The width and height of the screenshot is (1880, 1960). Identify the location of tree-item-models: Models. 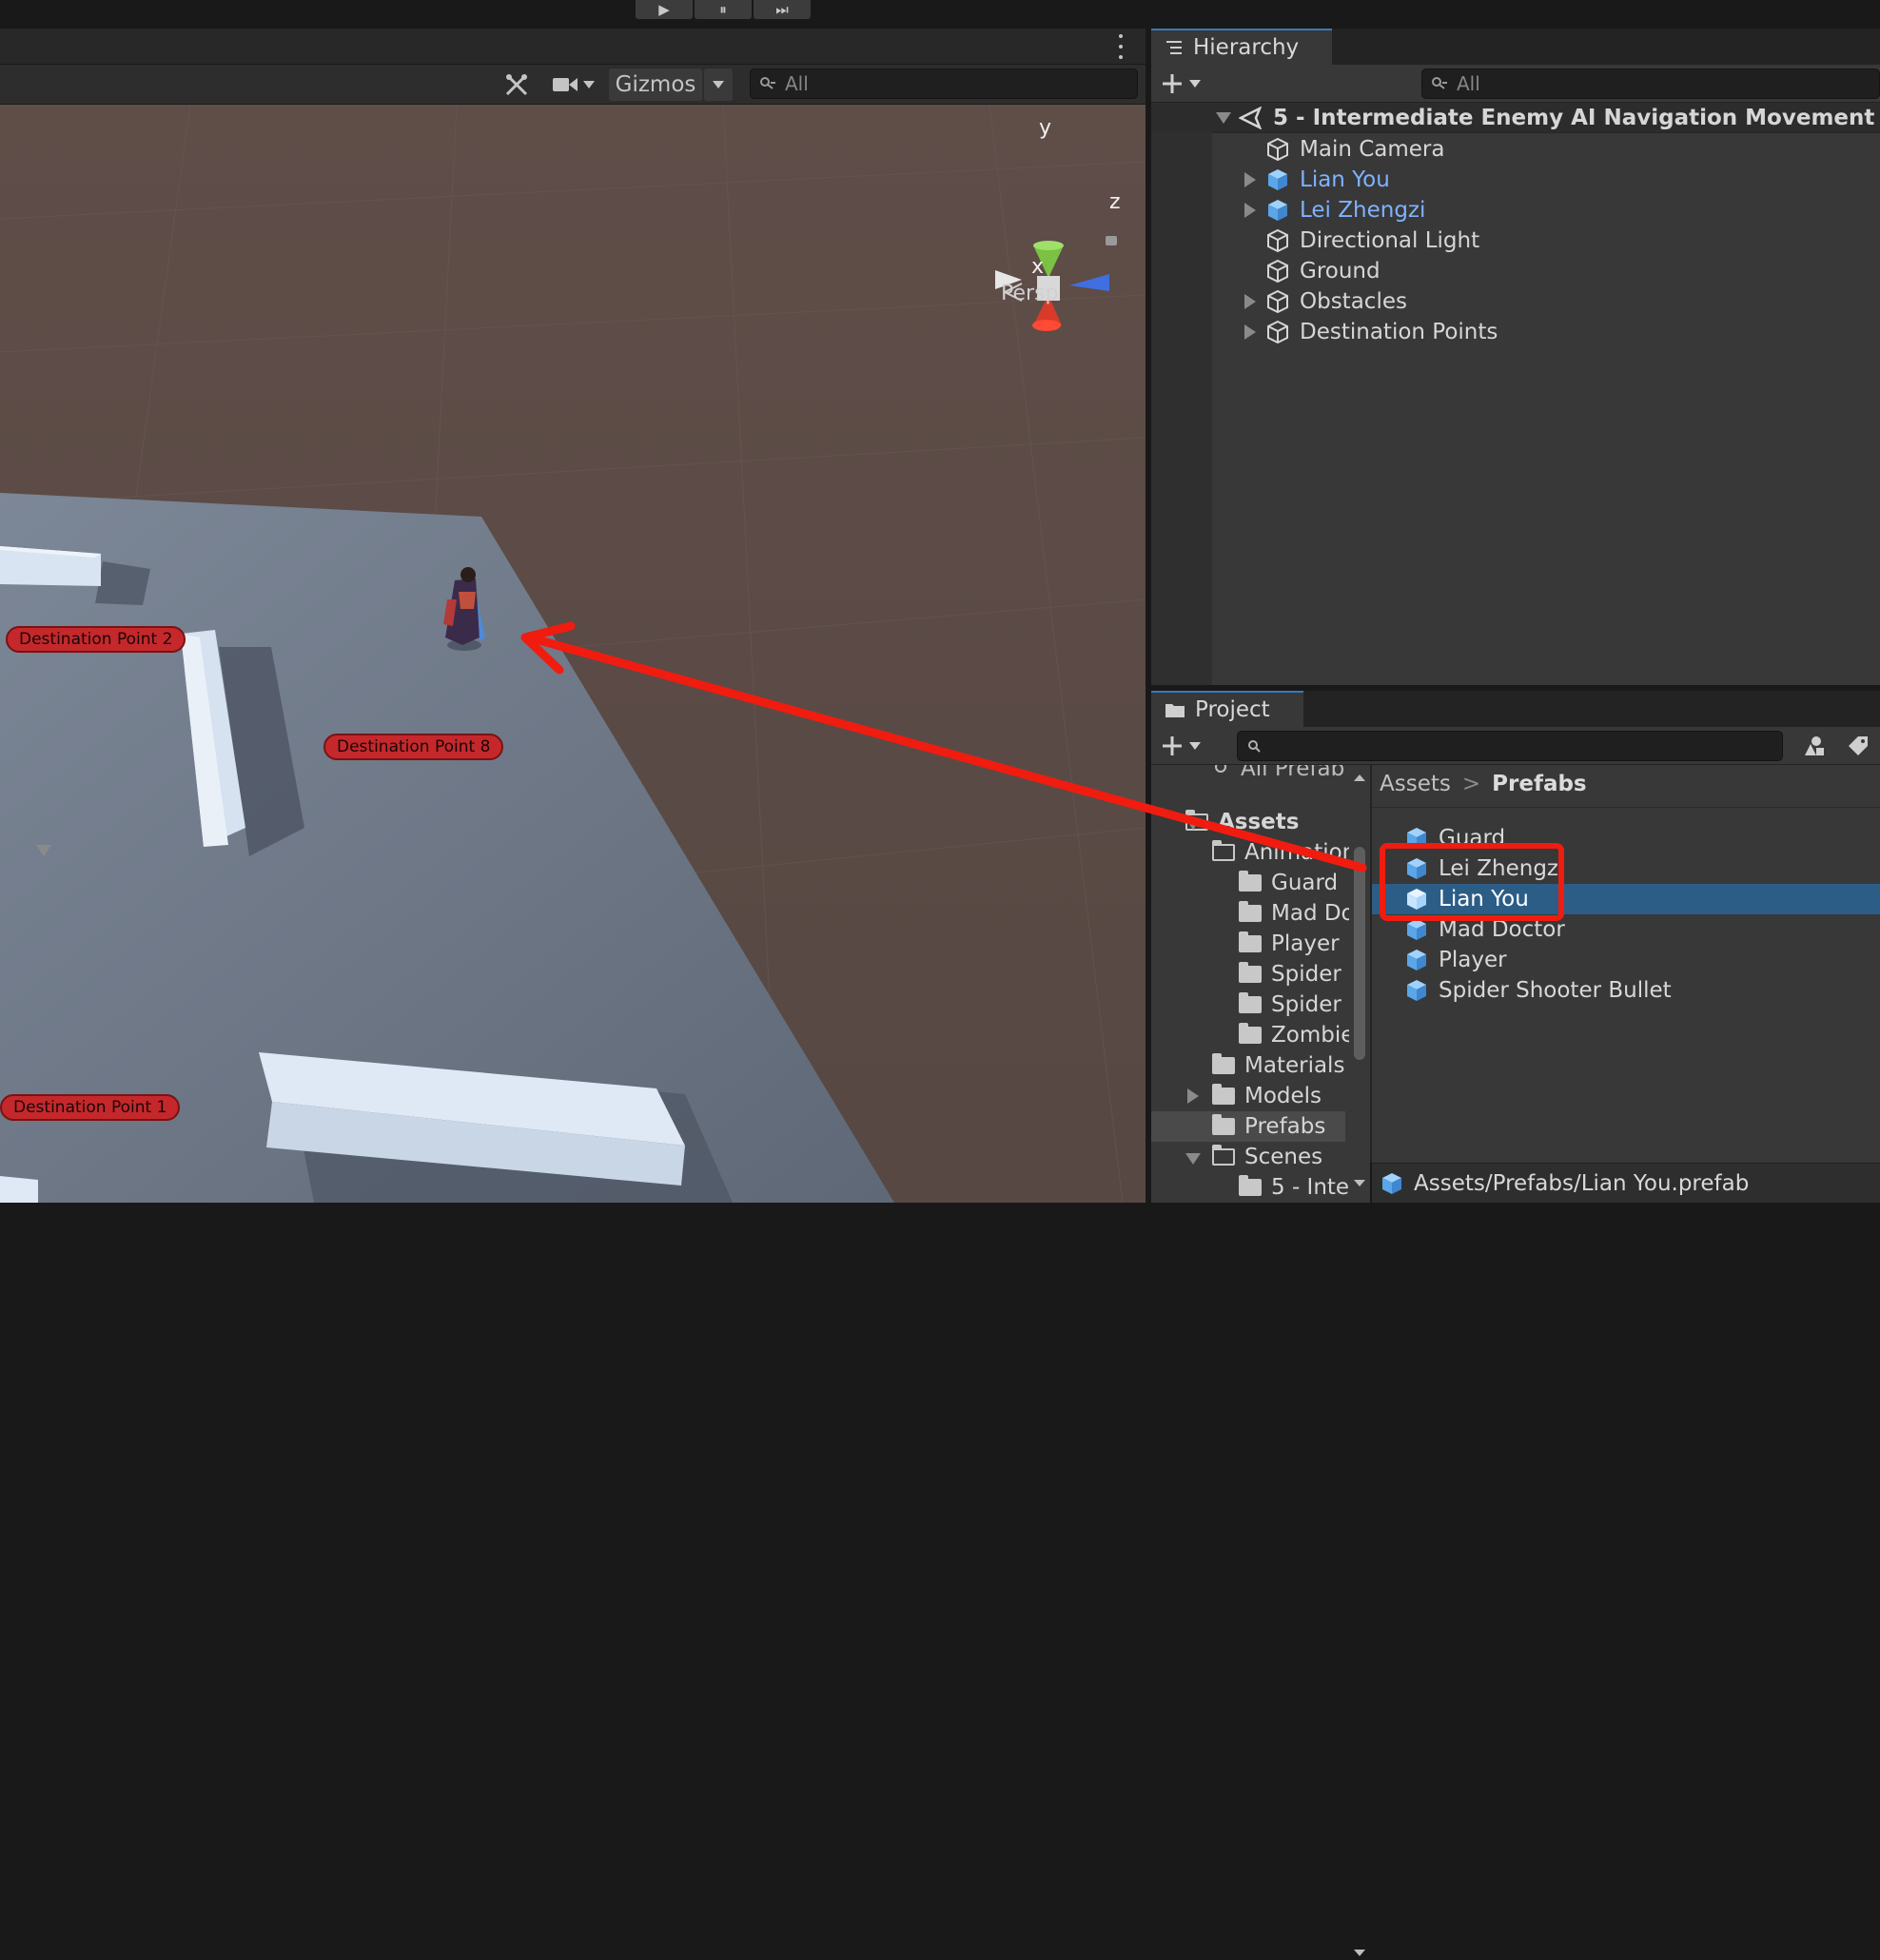
(1267, 1096).